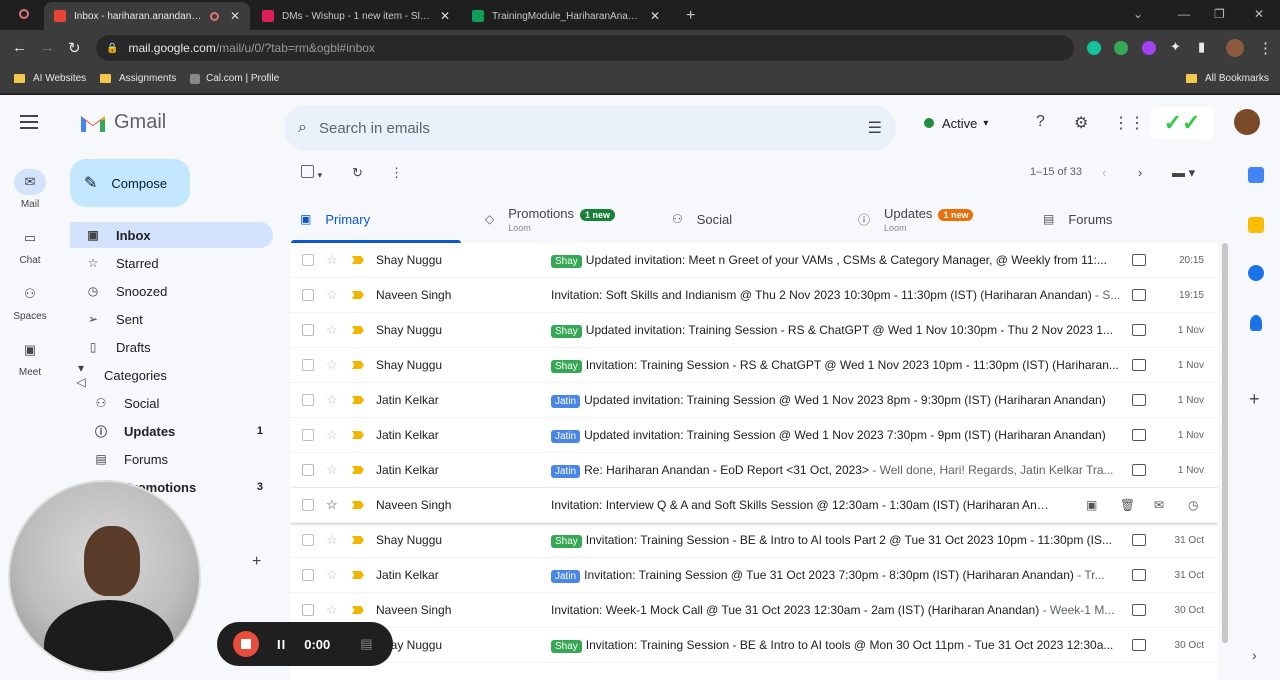  What do you see at coordinates (1259, 14) in the screenshot?
I see `close-window-icon: ✕` at bounding box center [1259, 14].